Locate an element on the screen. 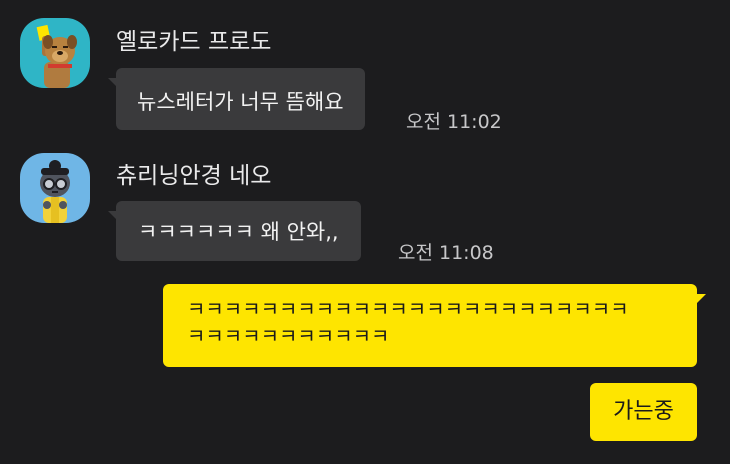 The image size is (730, 464). message-text: 뉴스레터가 너무 뜸해요 is located at coordinates (240, 102).